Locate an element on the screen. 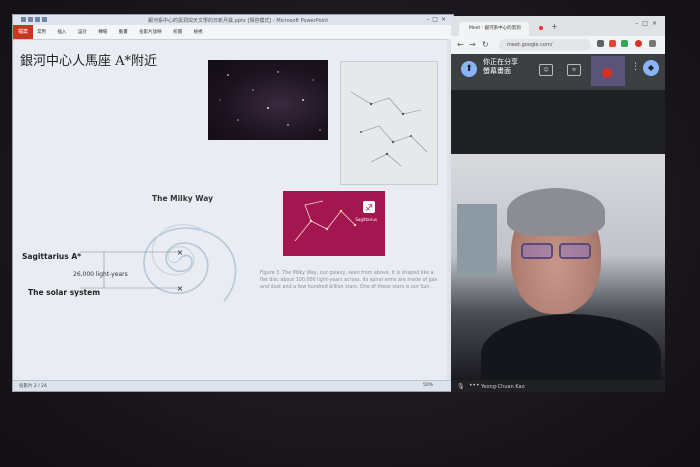  ribbon-tab-transitions: 轉場 is located at coordinates (102, 32).